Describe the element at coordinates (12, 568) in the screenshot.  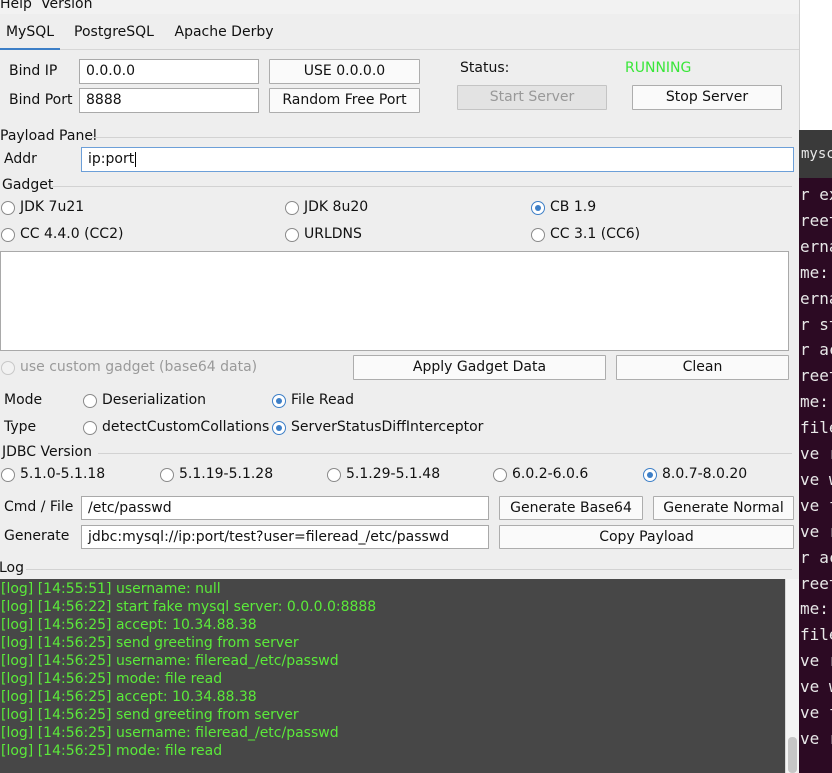
I see `log-title: Log` at that location.